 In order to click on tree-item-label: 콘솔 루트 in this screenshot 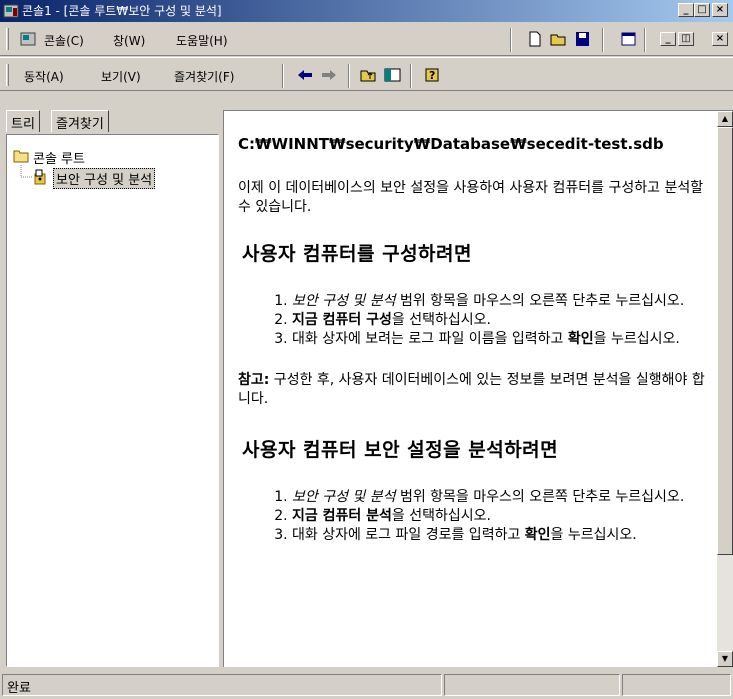, I will do `click(59, 159)`.